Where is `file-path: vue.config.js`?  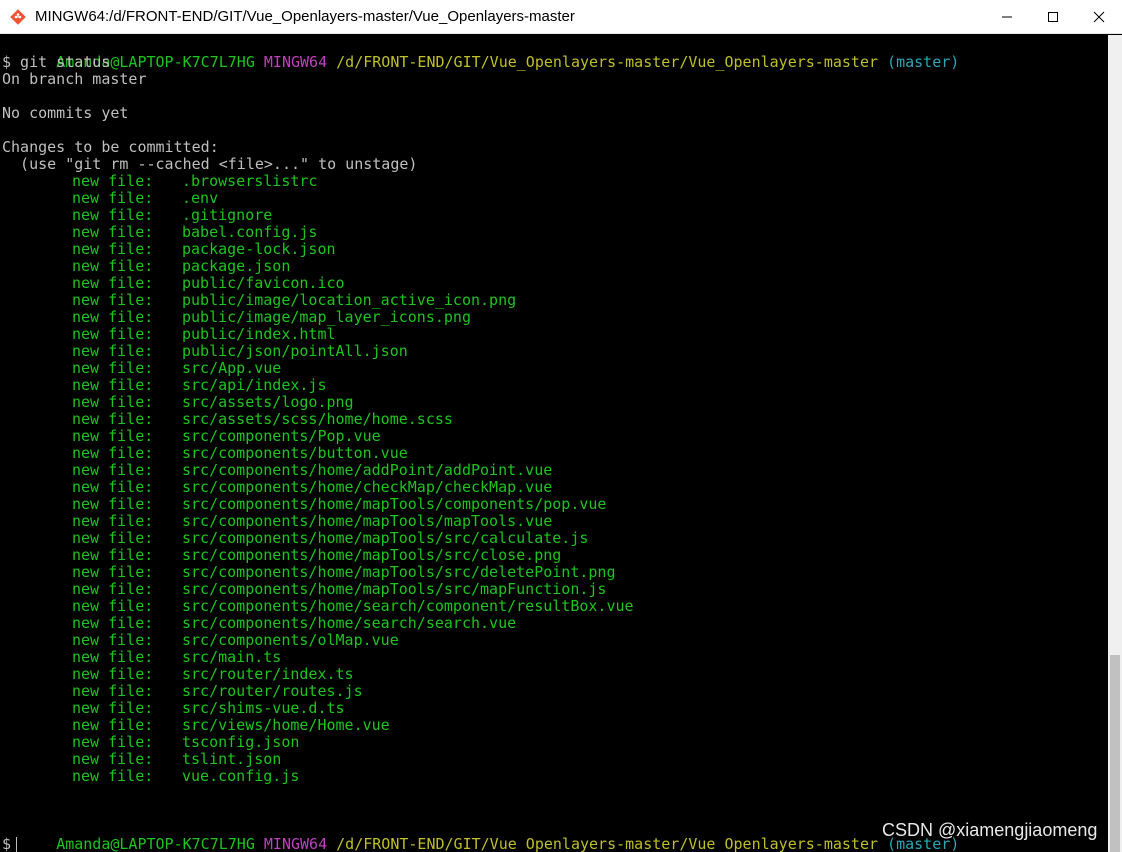
file-path: vue.config.js is located at coordinates (241, 776).